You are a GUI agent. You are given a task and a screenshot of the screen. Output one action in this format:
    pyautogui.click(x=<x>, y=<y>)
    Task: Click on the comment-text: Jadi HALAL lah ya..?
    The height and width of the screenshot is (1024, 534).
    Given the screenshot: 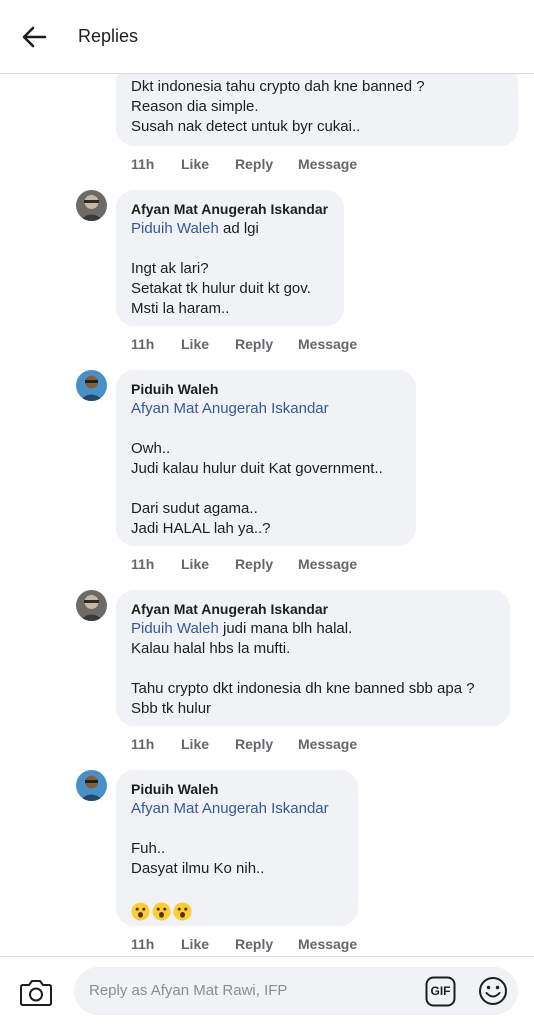 What is the action you would take?
    pyautogui.click(x=201, y=528)
    